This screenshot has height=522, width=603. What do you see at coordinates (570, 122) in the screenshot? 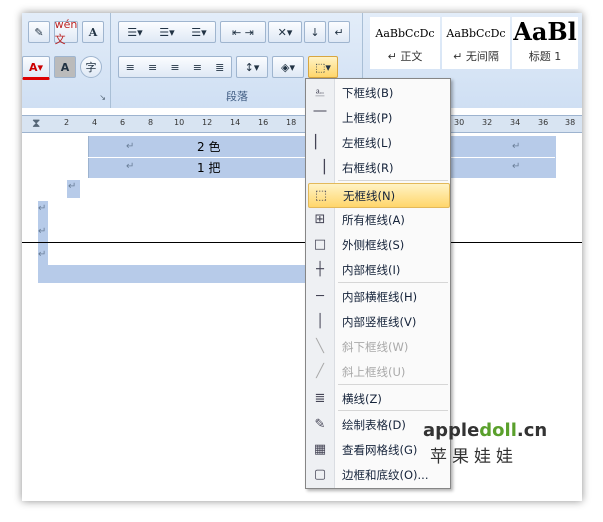
I see `ruler-tick: 38` at bounding box center [570, 122].